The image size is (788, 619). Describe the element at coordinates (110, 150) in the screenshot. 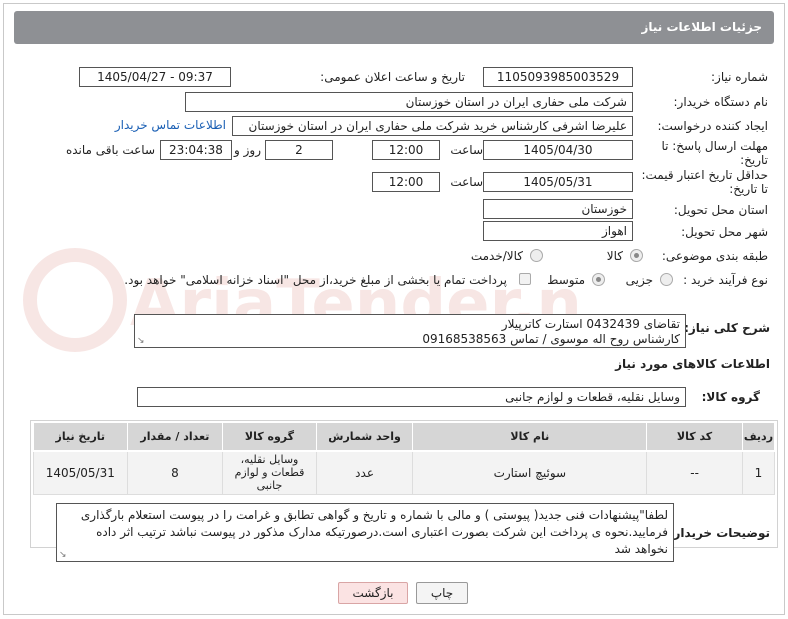

I see `remaining-time-label: ساعت باقی مانده` at that location.